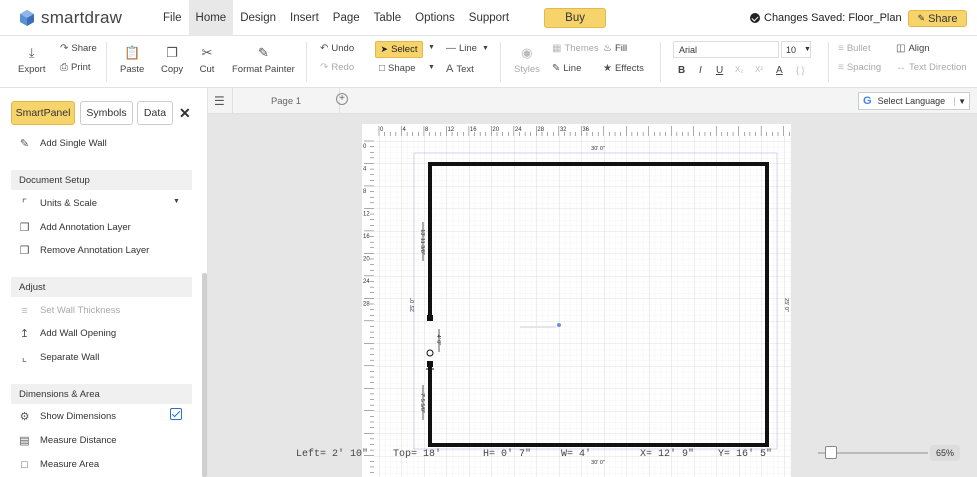 The image size is (977, 477). I want to click on superscript-button: X², so click(759, 69).